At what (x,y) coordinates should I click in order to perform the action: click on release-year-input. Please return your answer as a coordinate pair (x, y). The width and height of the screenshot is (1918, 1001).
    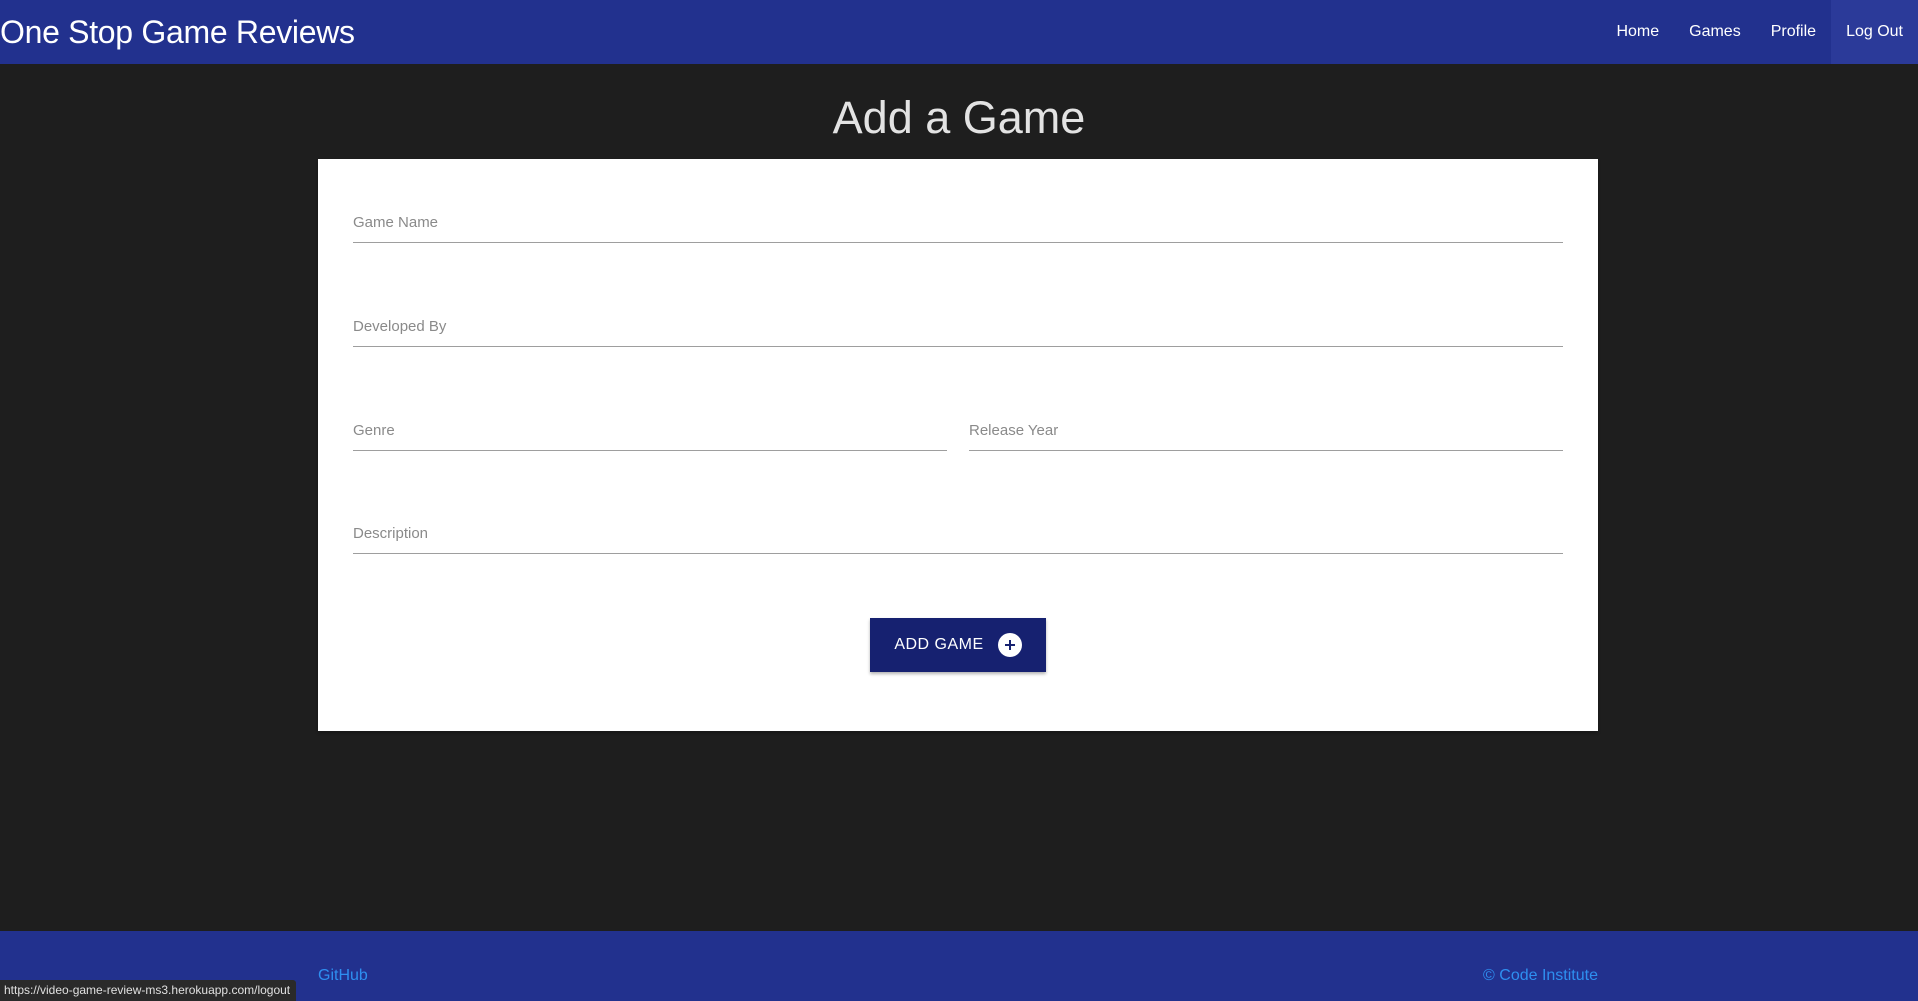
    Looking at the image, I should click on (1266, 431).